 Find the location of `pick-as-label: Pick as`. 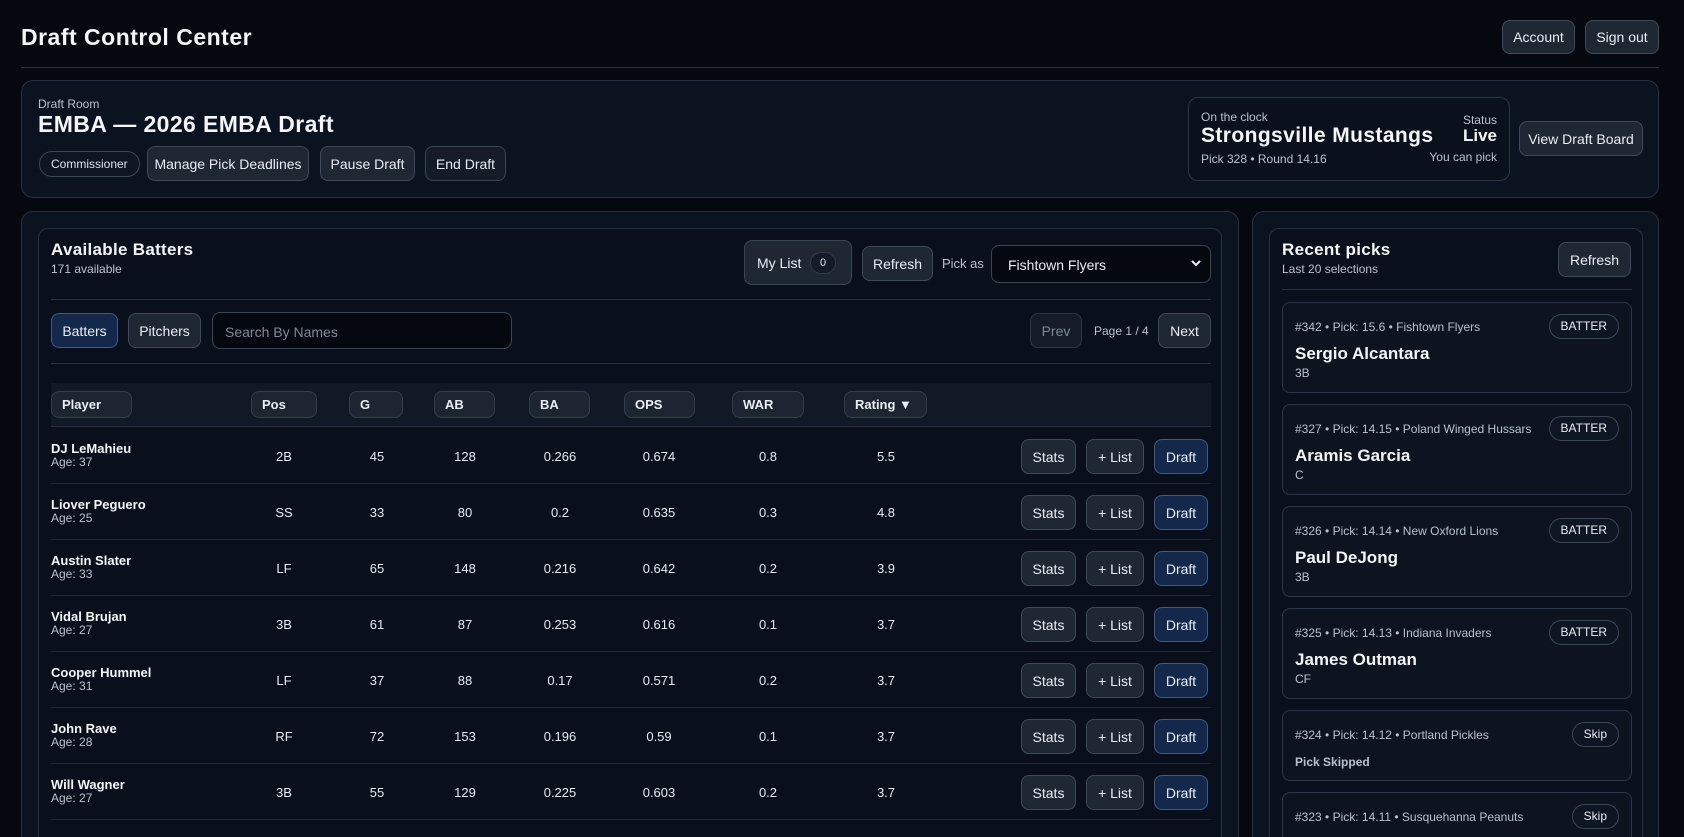

pick-as-label: Pick as is located at coordinates (963, 263).